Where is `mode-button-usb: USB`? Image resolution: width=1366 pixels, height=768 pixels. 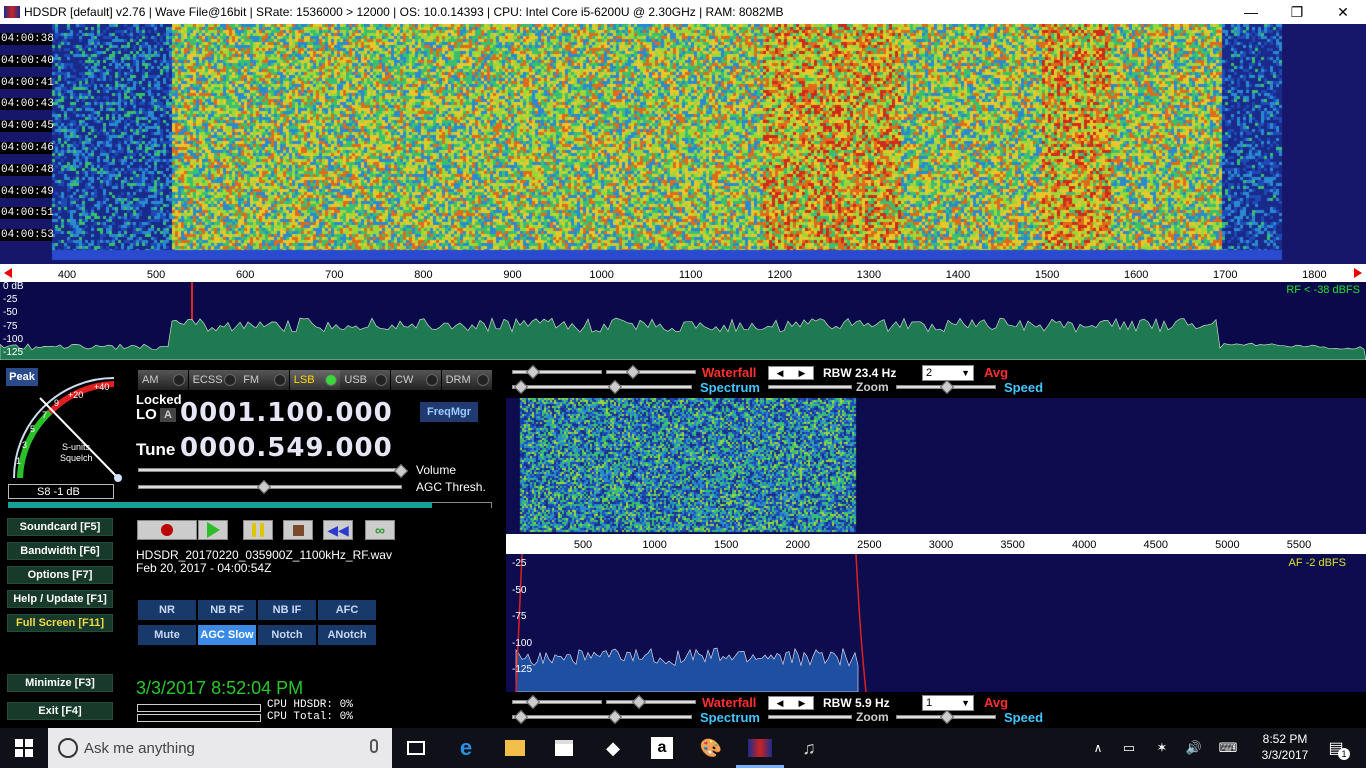 mode-button-usb: USB is located at coordinates (365, 380).